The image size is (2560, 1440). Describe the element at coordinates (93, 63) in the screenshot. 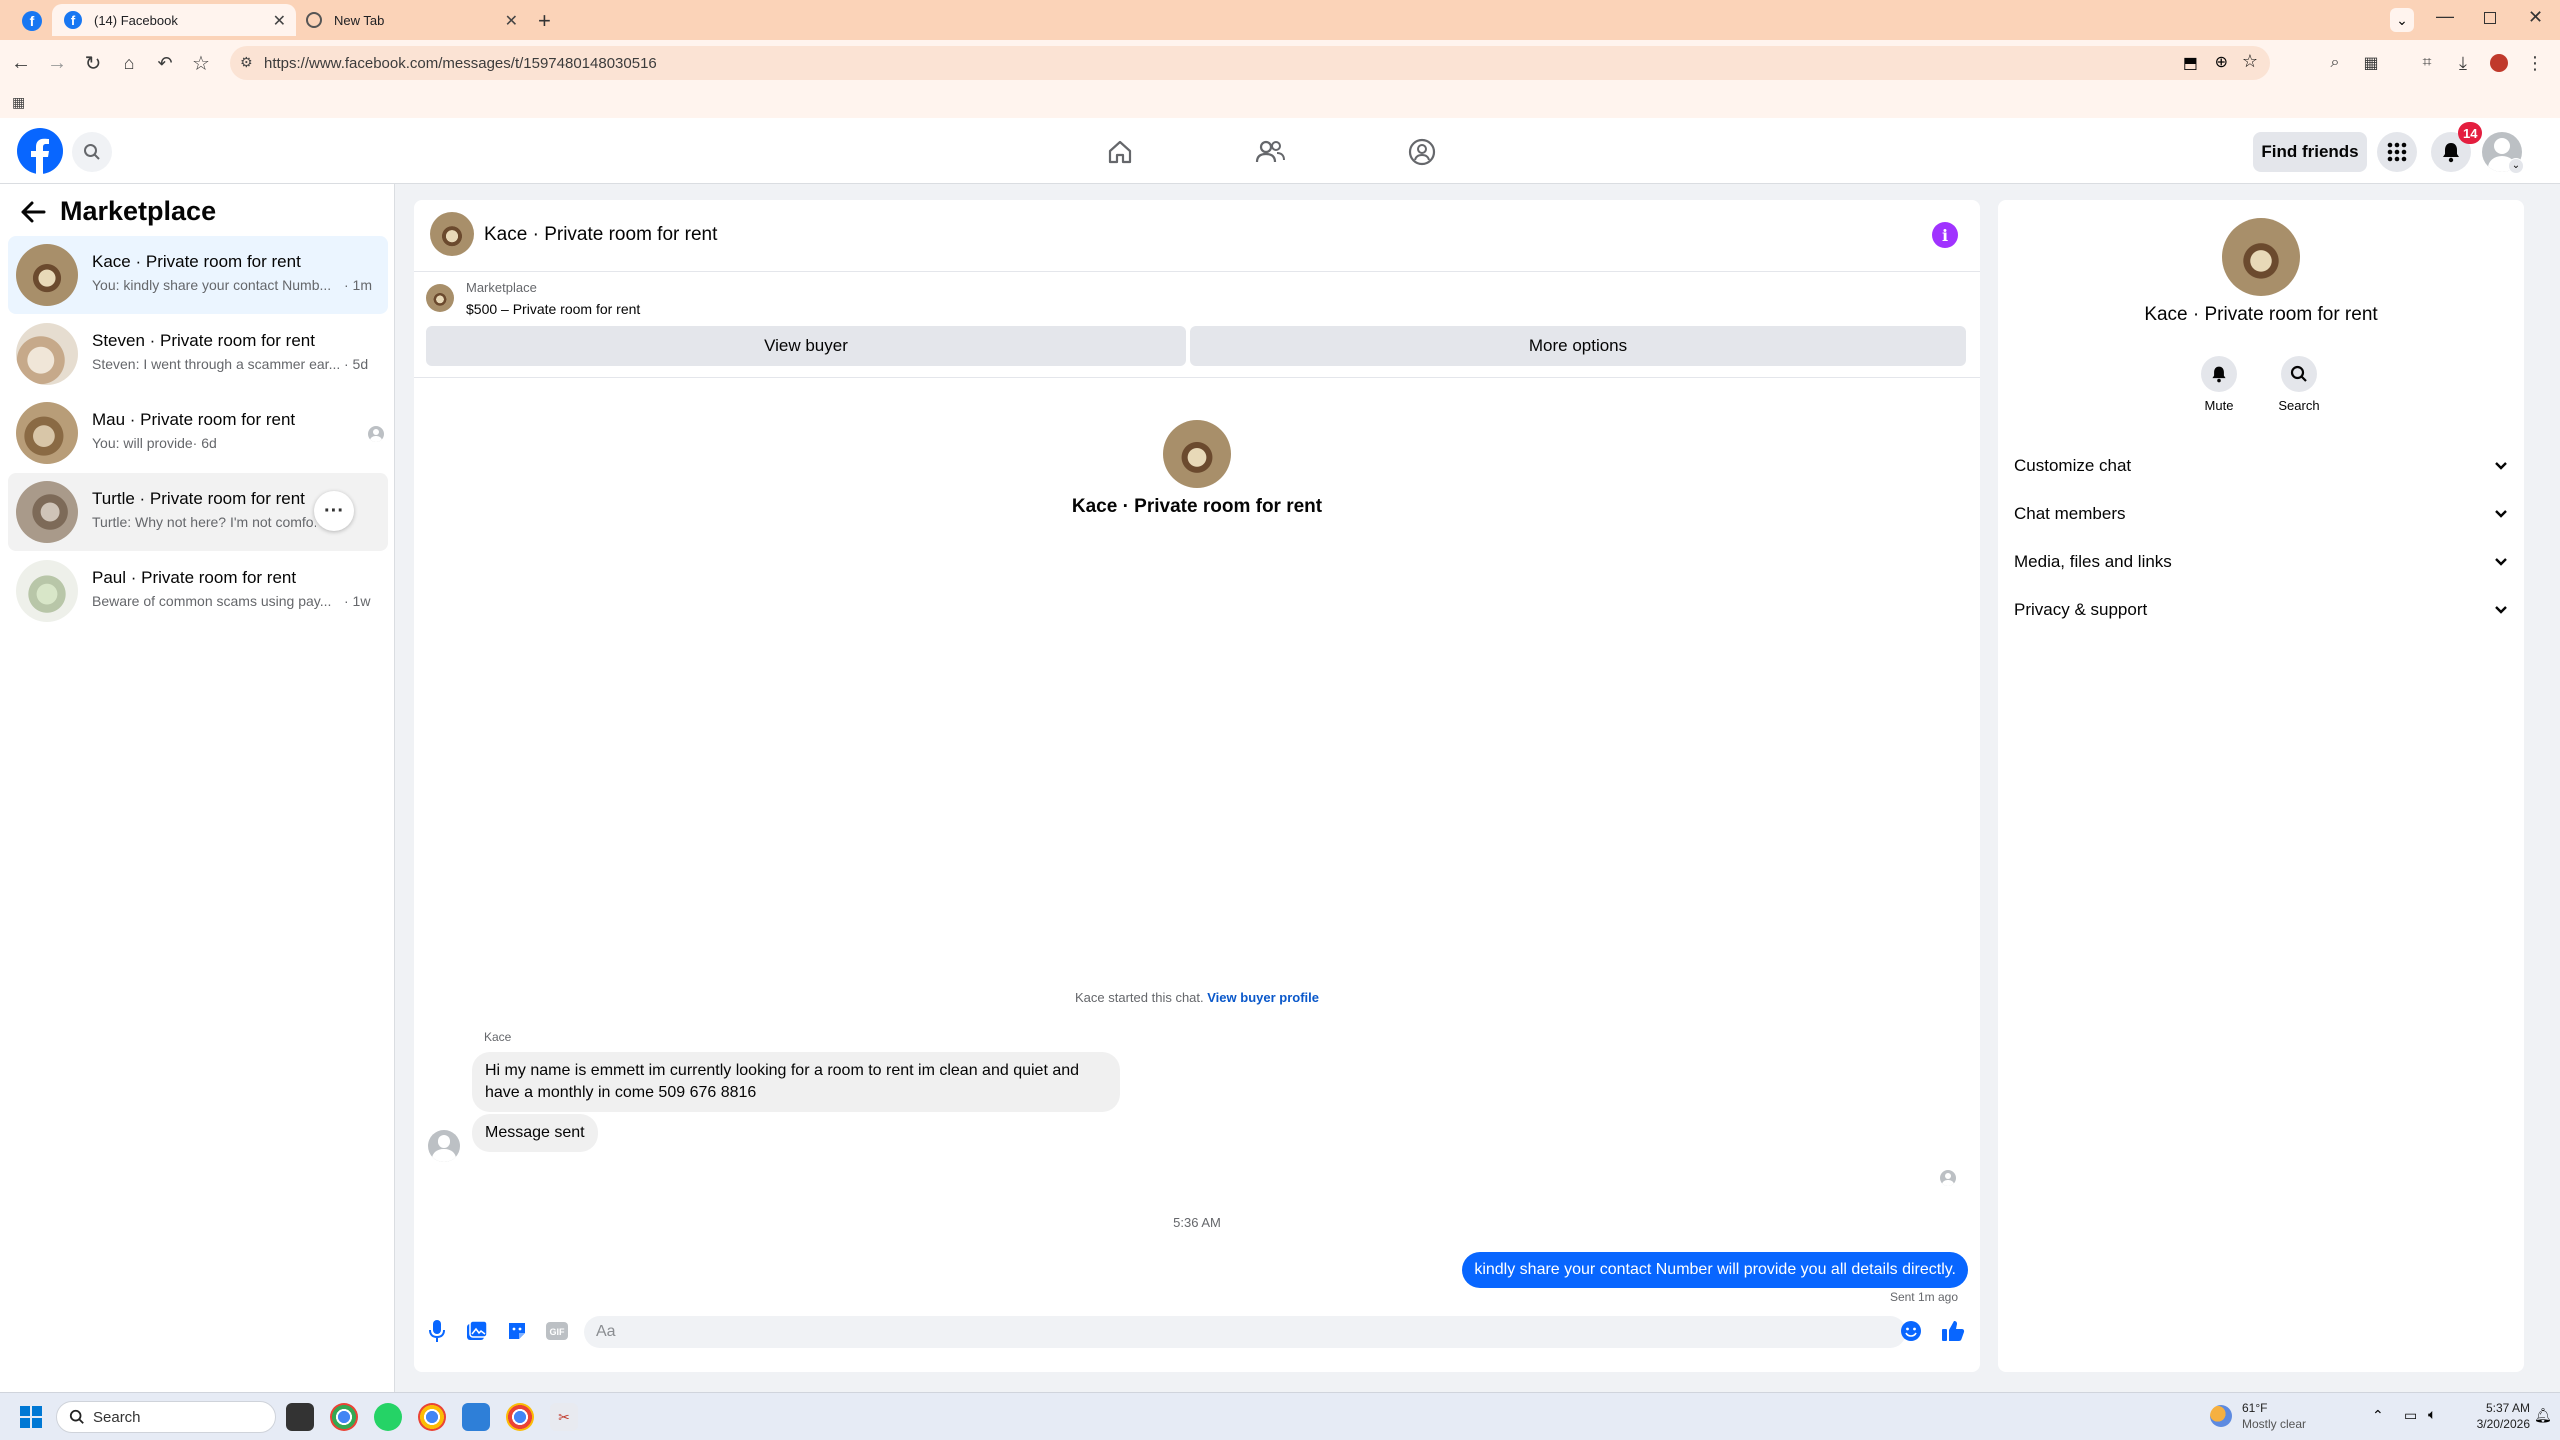

I see `reload-icon: ↻` at that location.